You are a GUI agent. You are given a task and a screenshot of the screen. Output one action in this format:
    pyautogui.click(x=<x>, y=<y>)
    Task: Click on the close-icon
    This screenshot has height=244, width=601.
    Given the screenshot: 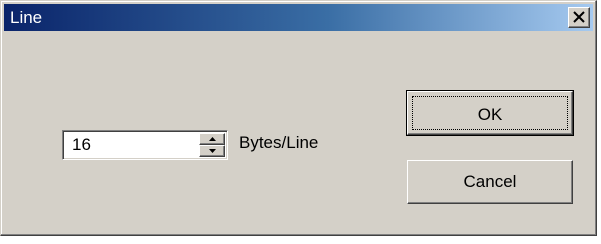 What is the action you would take?
    pyautogui.click(x=579, y=17)
    